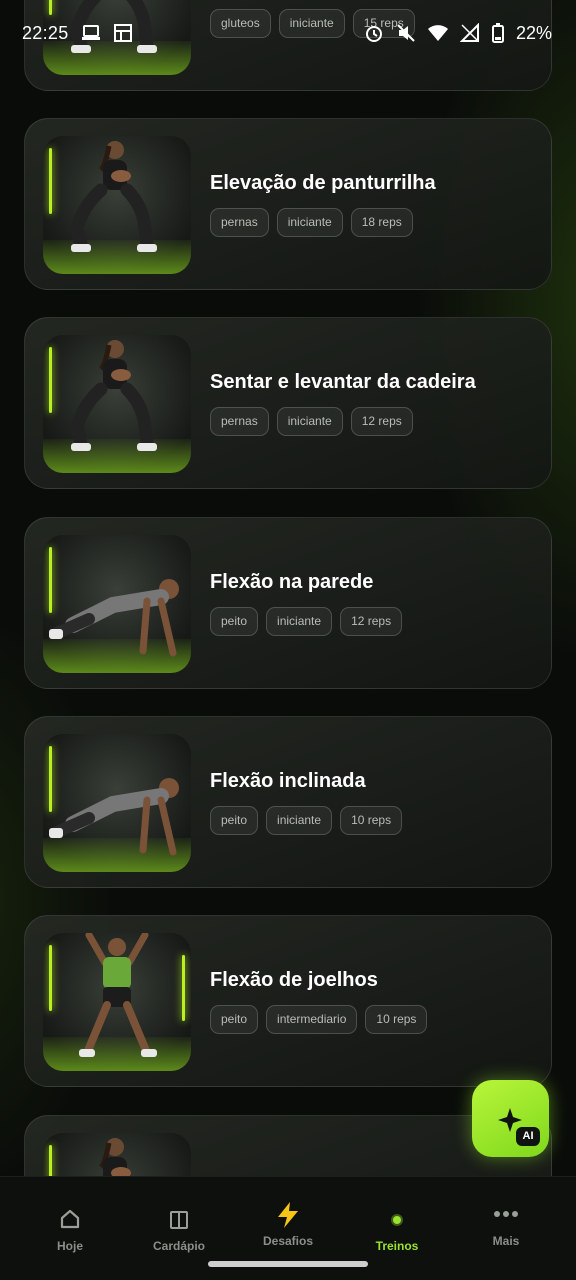  I want to click on nav-label-mais: Mais, so click(506, 1241).